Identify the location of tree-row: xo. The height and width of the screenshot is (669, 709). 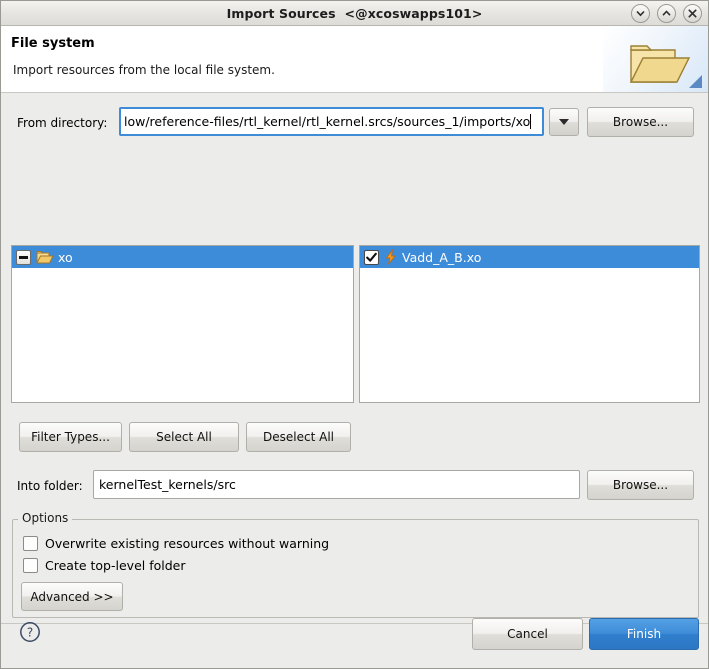
(182, 257).